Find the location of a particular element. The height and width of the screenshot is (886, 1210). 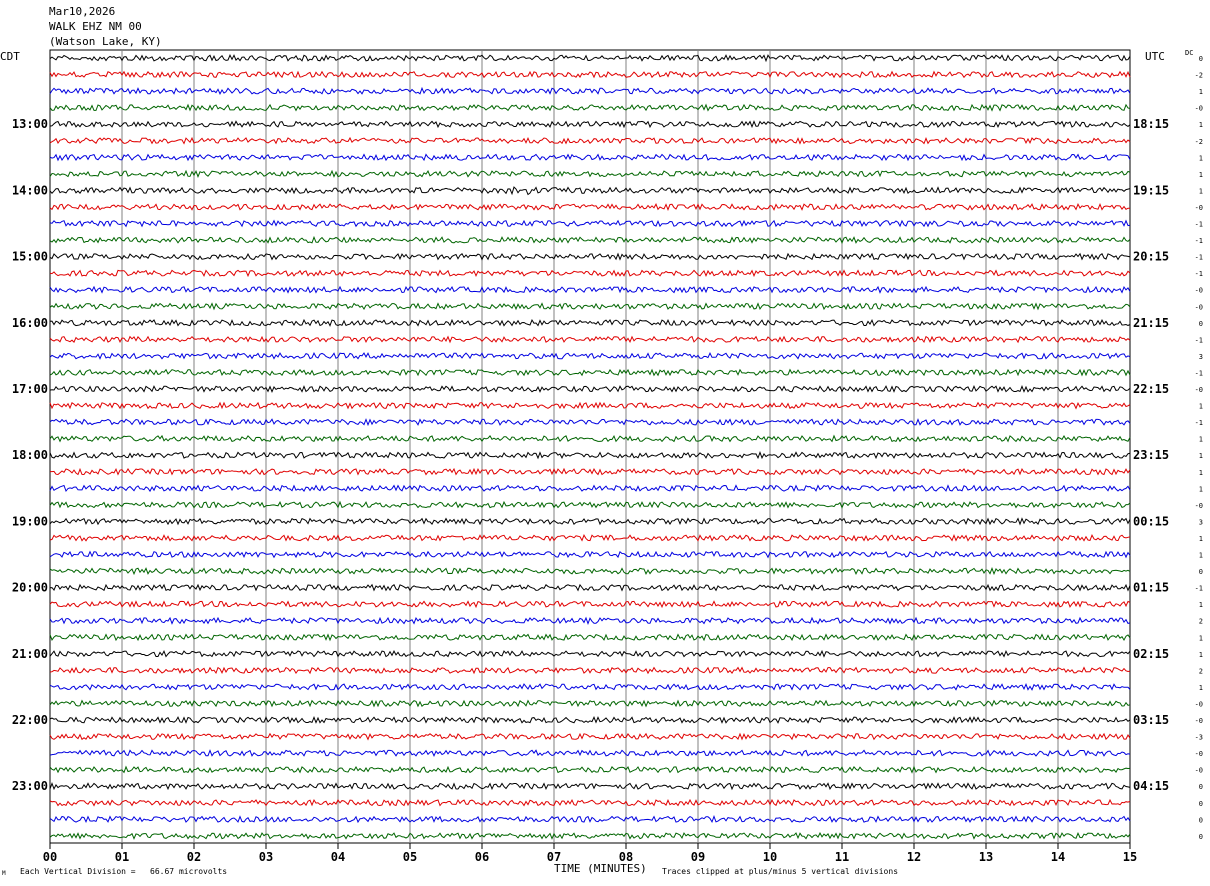

utc-time-label: 01:15 is located at coordinates (1151, 588).